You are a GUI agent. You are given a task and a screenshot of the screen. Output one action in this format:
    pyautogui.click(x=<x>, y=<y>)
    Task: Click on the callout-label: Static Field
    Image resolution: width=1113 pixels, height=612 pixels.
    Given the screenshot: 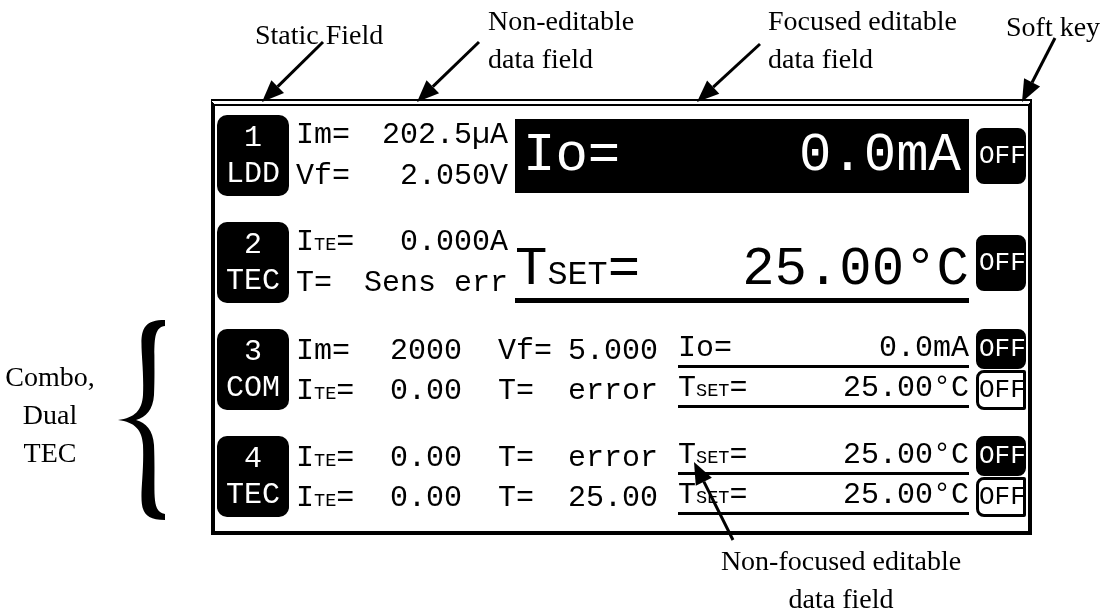 What is the action you would take?
    pyautogui.click(x=320, y=35)
    